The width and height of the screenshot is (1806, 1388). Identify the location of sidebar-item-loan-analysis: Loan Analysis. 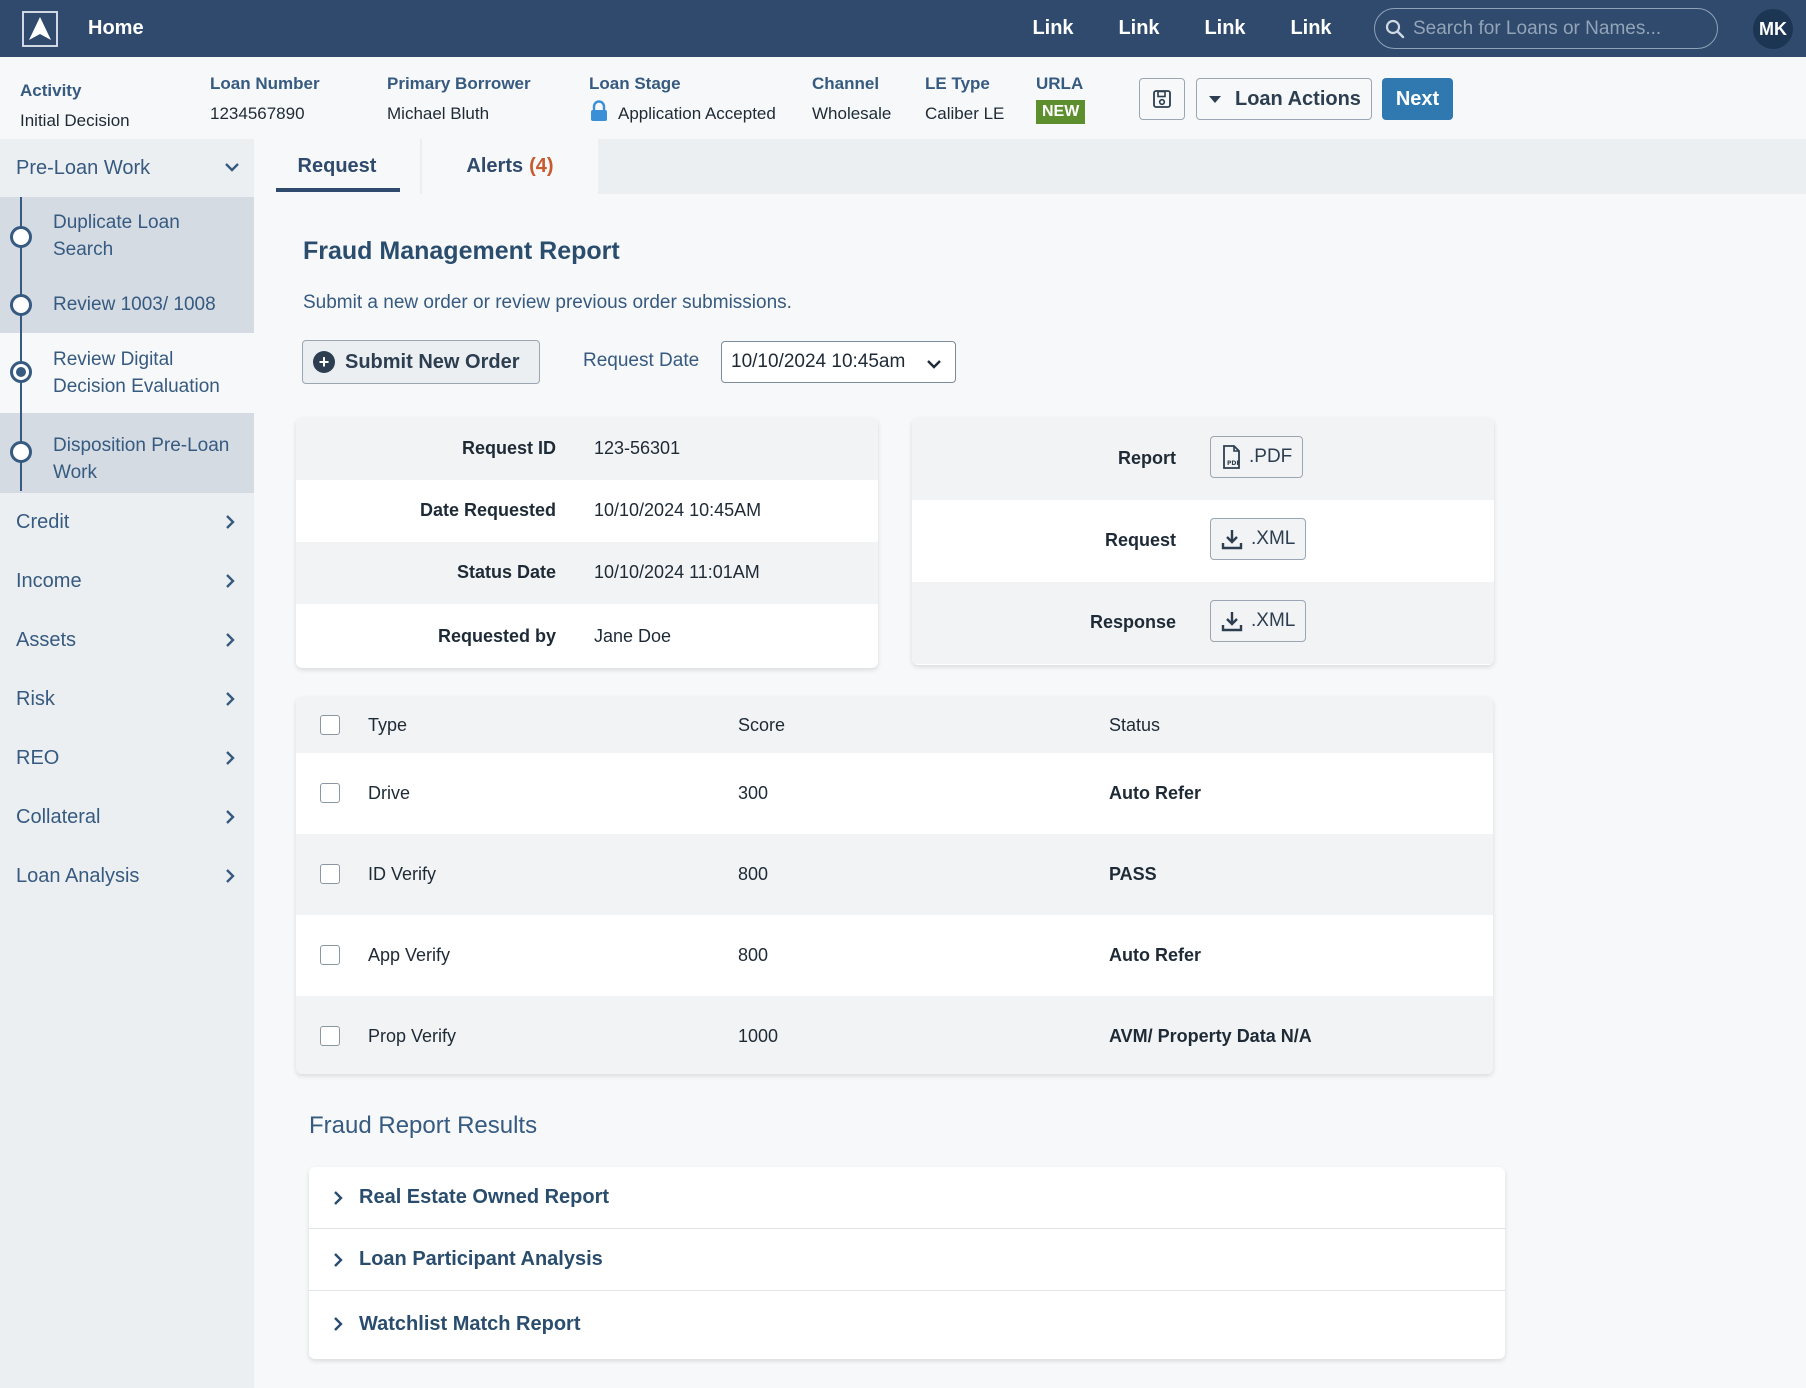
(127, 876).